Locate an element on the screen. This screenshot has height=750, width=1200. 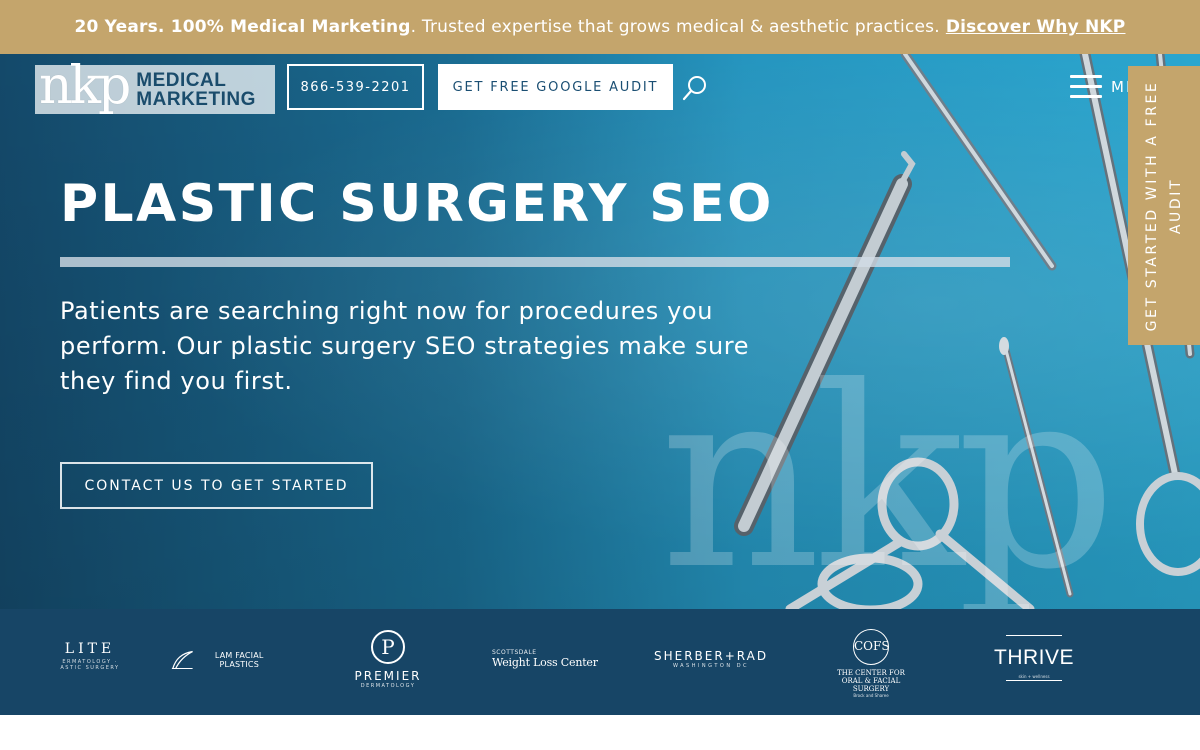
client-logo-thrive: THRIVE skin + wellness is located at coordinates (1034, 658).